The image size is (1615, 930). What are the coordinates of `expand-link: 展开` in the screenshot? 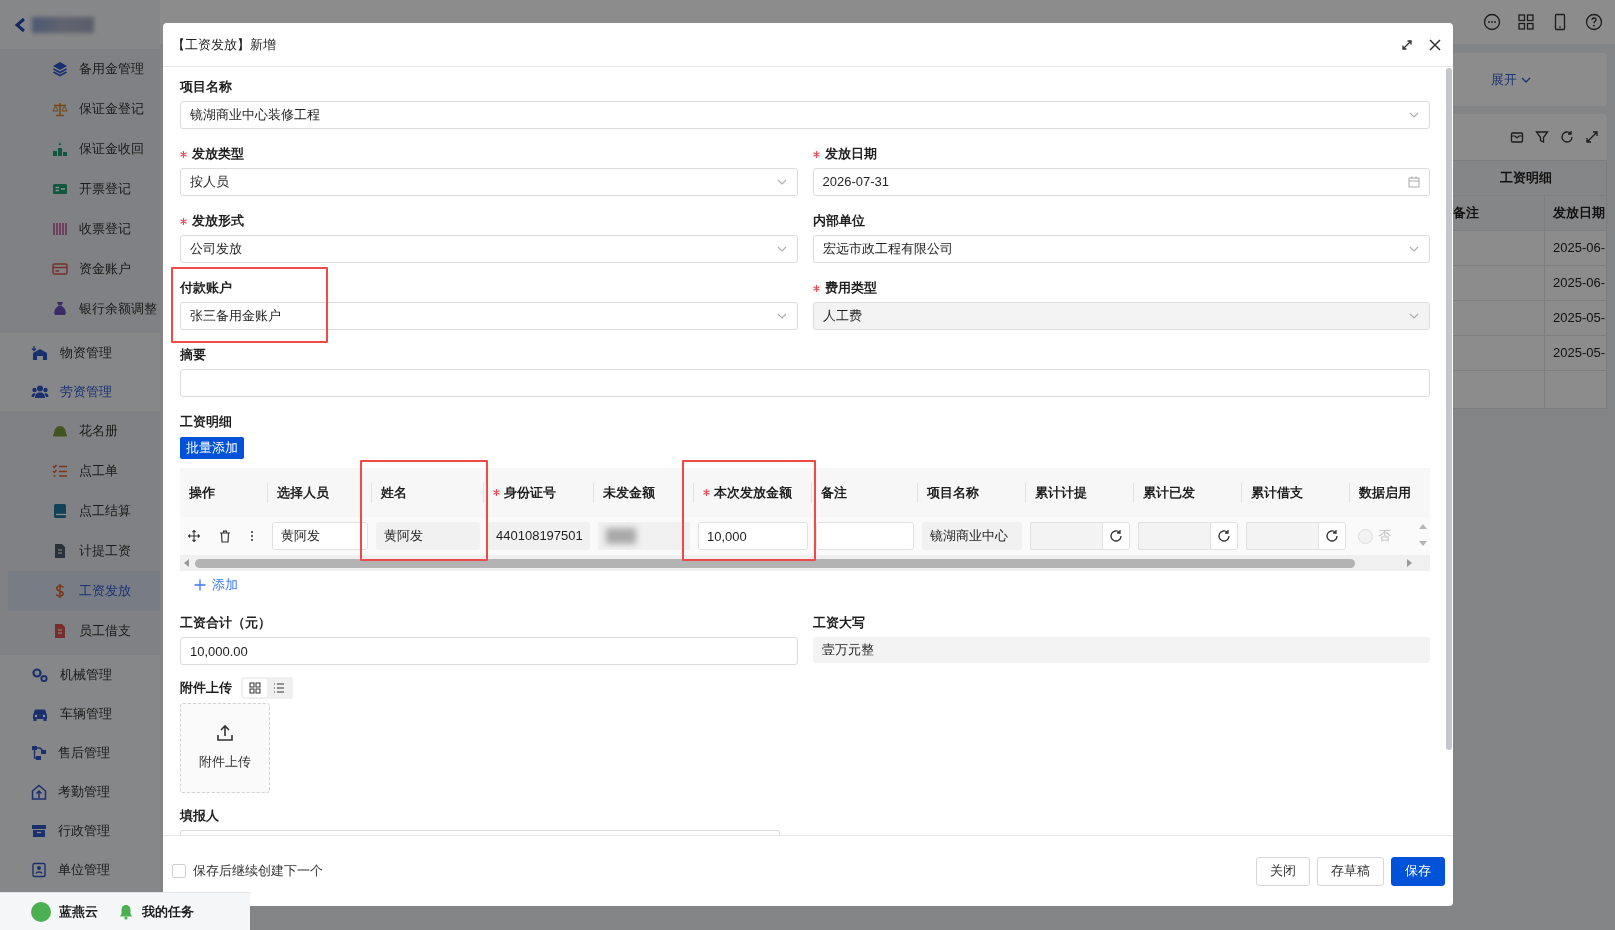 It's located at (1511, 79).